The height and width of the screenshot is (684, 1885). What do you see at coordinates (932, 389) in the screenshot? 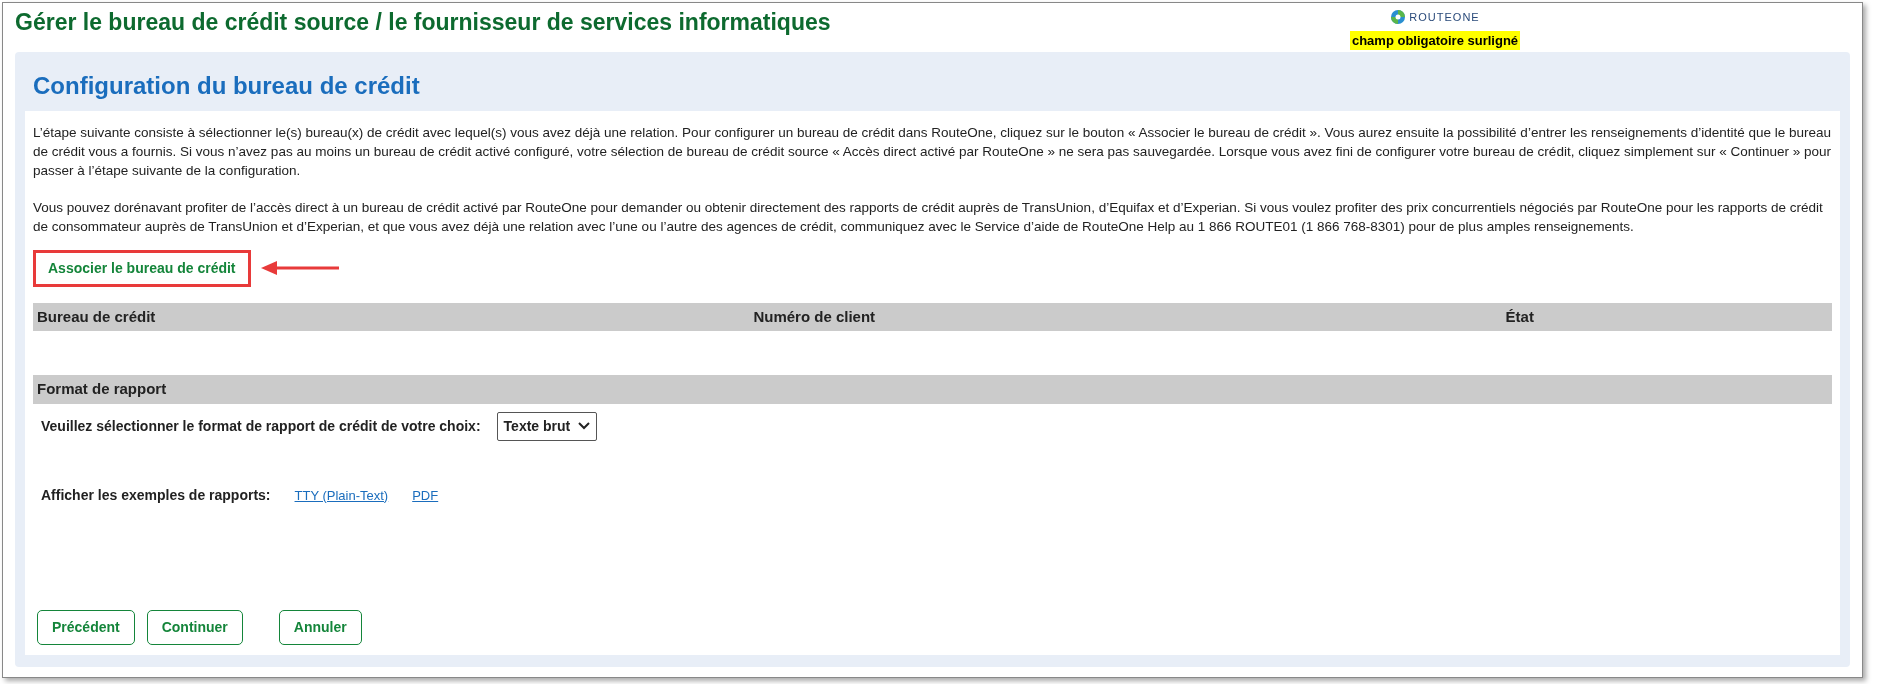
I see `section-header: Format de rapport` at bounding box center [932, 389].